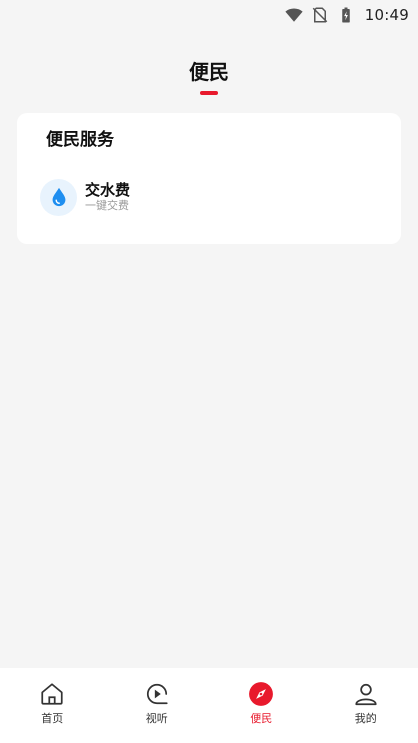 This screenshot has height=743, width=418. Describe the element at coordinates (261, 718) in the screenshot. I see `tab-label: 便民` at that location.